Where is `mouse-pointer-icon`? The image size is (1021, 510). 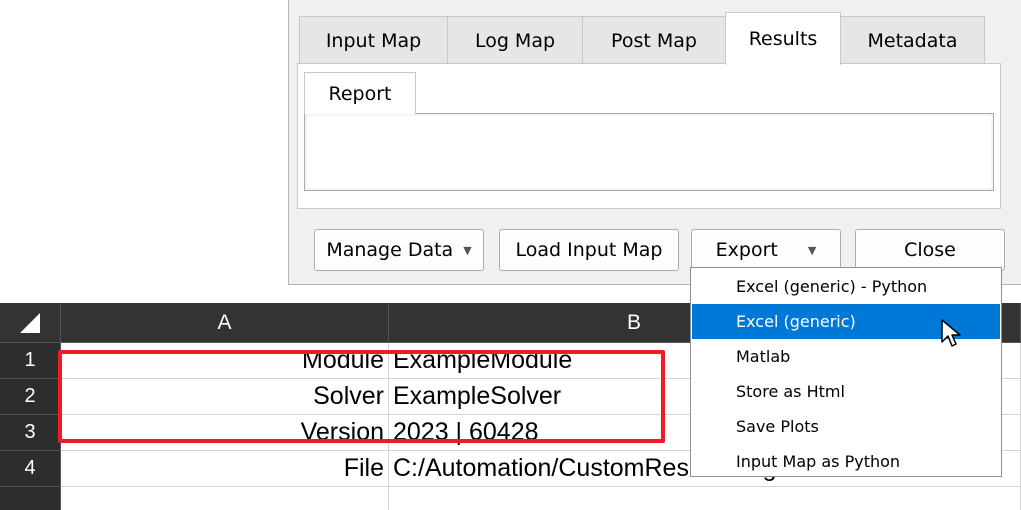 mouse-pointer-icon is located at coordinates (951, 333).